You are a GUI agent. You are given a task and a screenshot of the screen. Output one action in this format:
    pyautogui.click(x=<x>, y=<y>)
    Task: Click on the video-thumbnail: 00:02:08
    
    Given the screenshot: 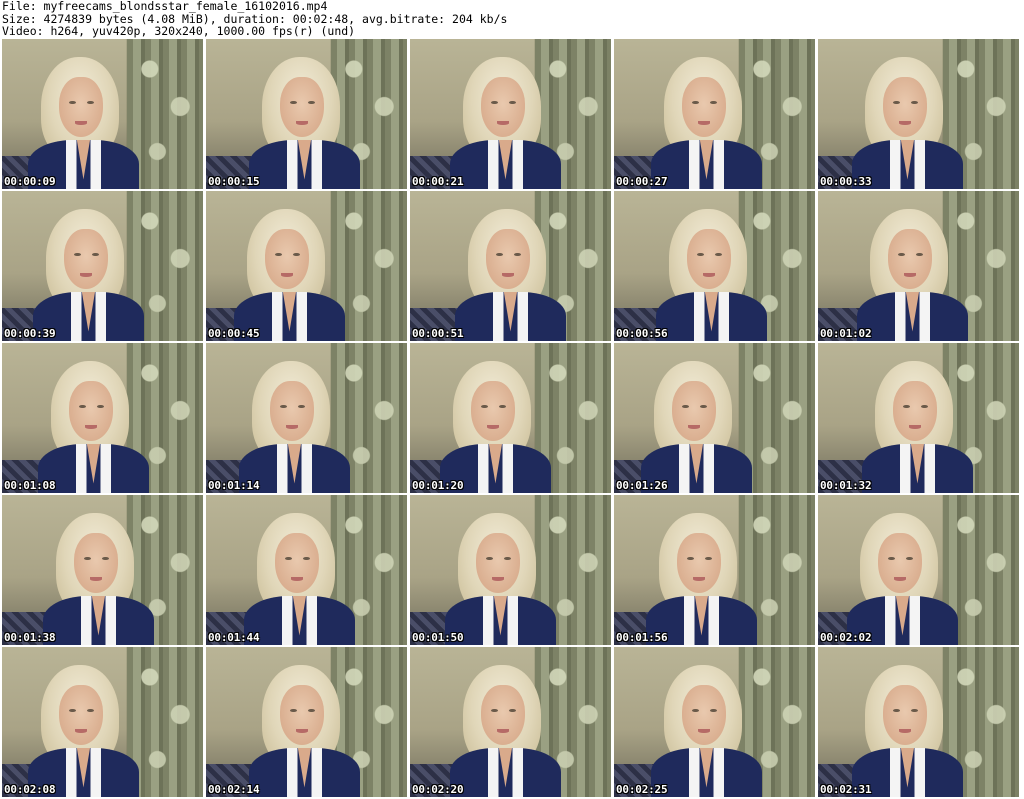 What is the action you would take?
    pyautogui.click(x=102, y=722)
    